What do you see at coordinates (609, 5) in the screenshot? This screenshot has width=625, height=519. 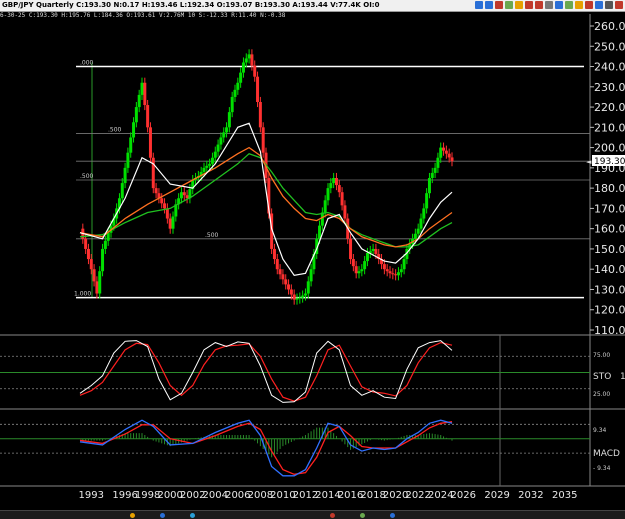 I see `grid-icon` at bounding box center [609, 5].